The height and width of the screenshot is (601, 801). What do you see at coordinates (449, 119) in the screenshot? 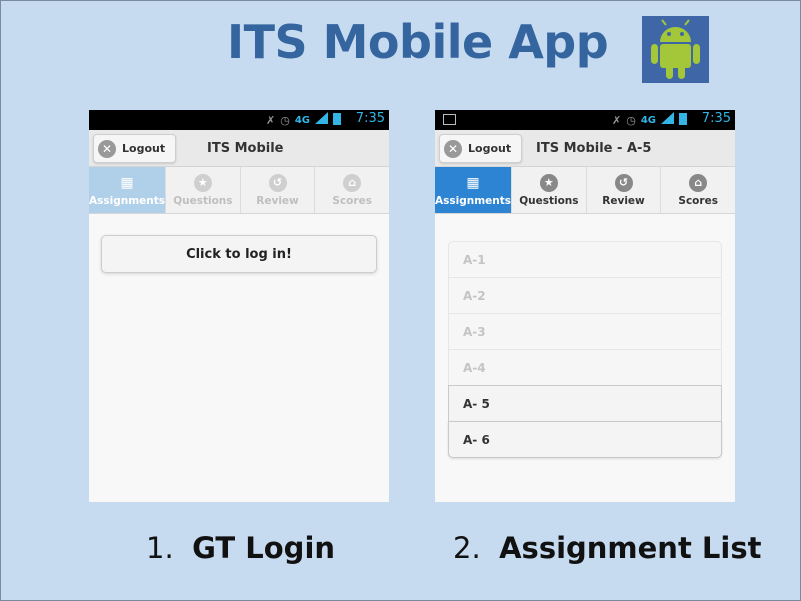
I see `image-notification-icon` at bounding box center [449, 119].